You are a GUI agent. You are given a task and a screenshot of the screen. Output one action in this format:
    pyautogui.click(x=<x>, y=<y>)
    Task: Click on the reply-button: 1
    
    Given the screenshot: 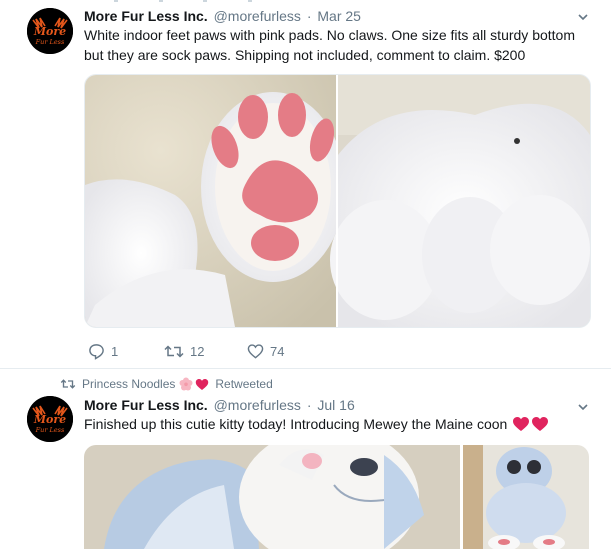 What is the action you would take?
    pyautogui.click(x=103, y=351)
    